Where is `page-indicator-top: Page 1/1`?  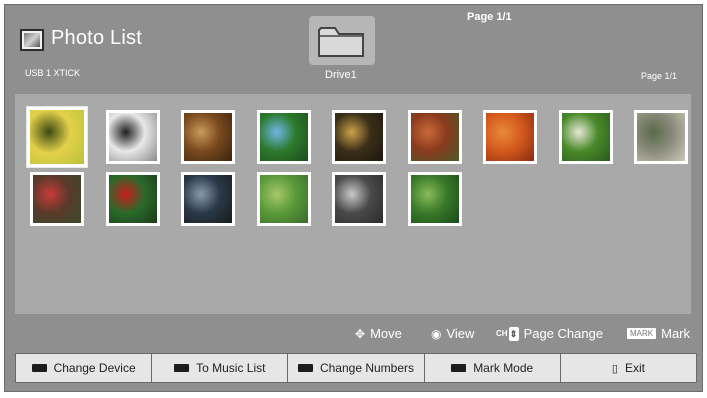 page-indicator-top: Page 1/1 is located at coordinates (489, 17).